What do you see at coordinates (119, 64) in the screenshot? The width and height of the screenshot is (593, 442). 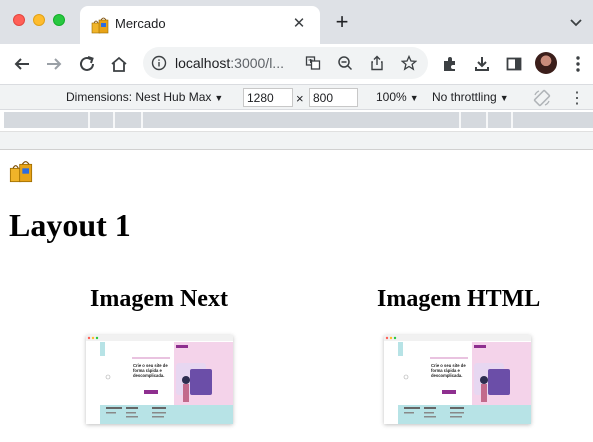 I see `home-icon` at bounding box center [119, 64].